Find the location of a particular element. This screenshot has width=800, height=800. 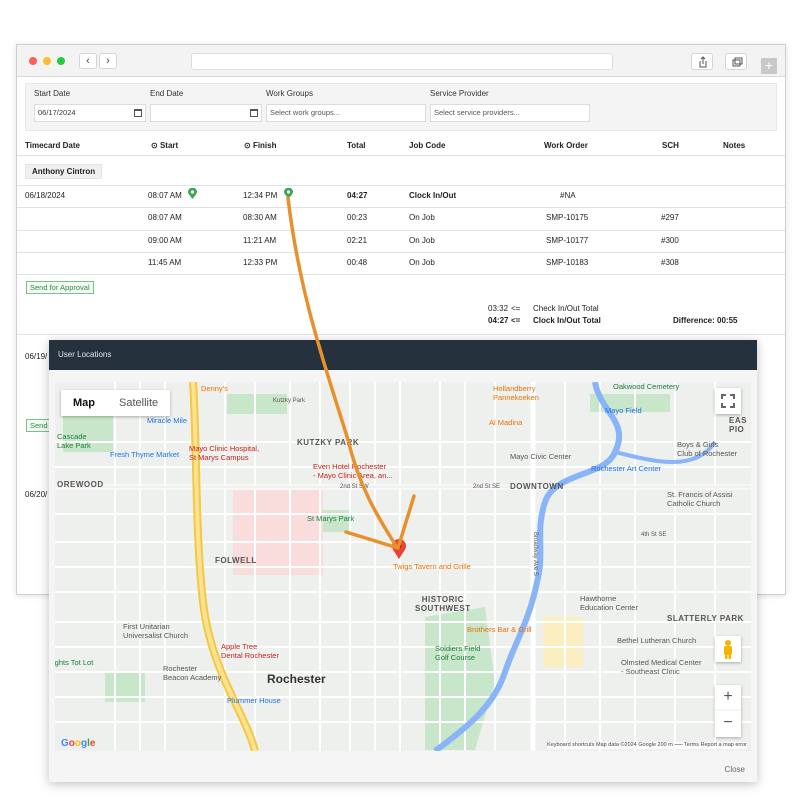

row4-job: On Job is located at coordinates (422, 262).